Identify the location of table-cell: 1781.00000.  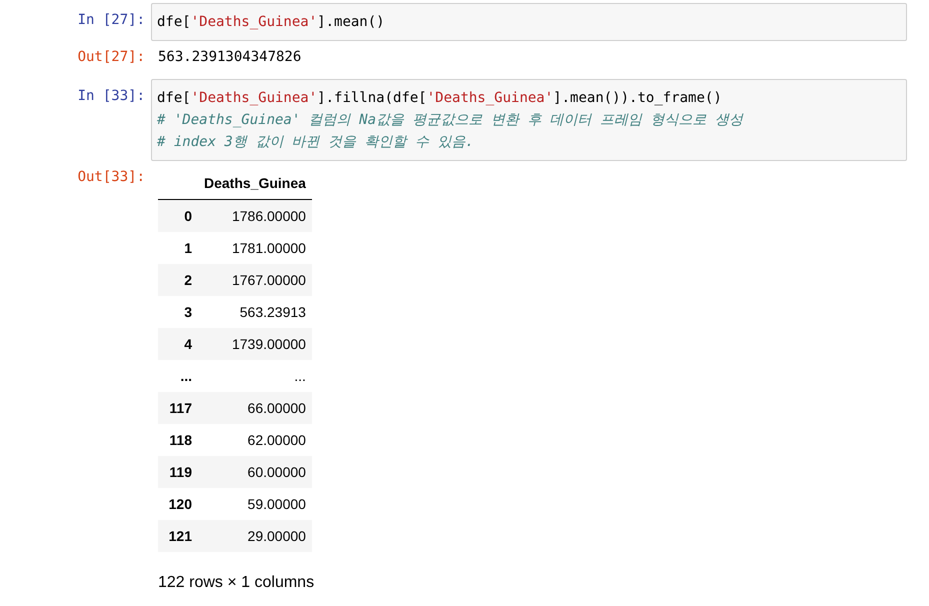
(255, 248).